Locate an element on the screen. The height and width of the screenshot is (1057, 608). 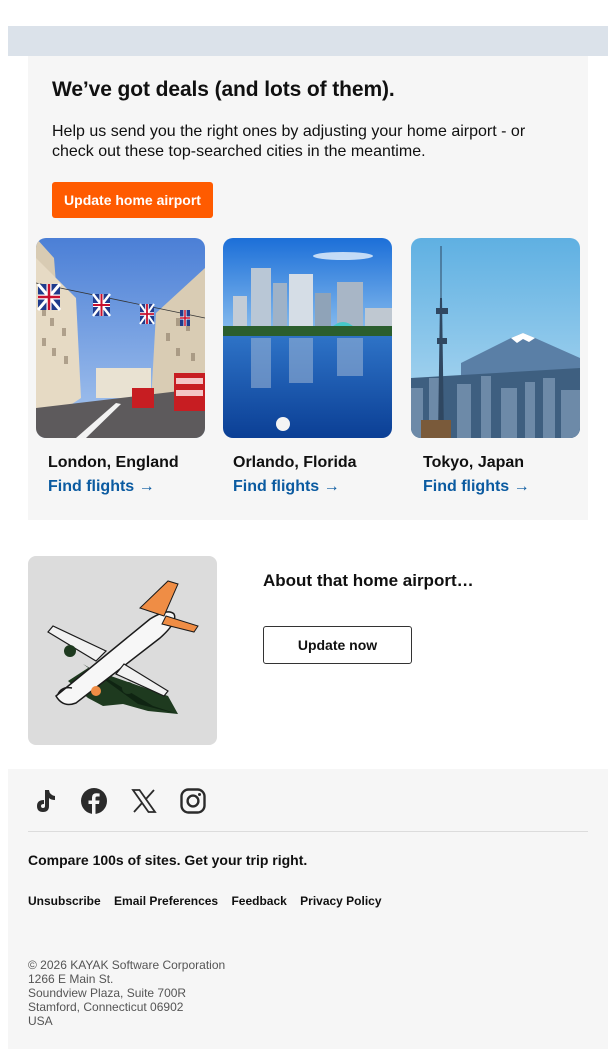
deals-title: We’ve got deals (and lots of them). is located at coordinates (223, 89).